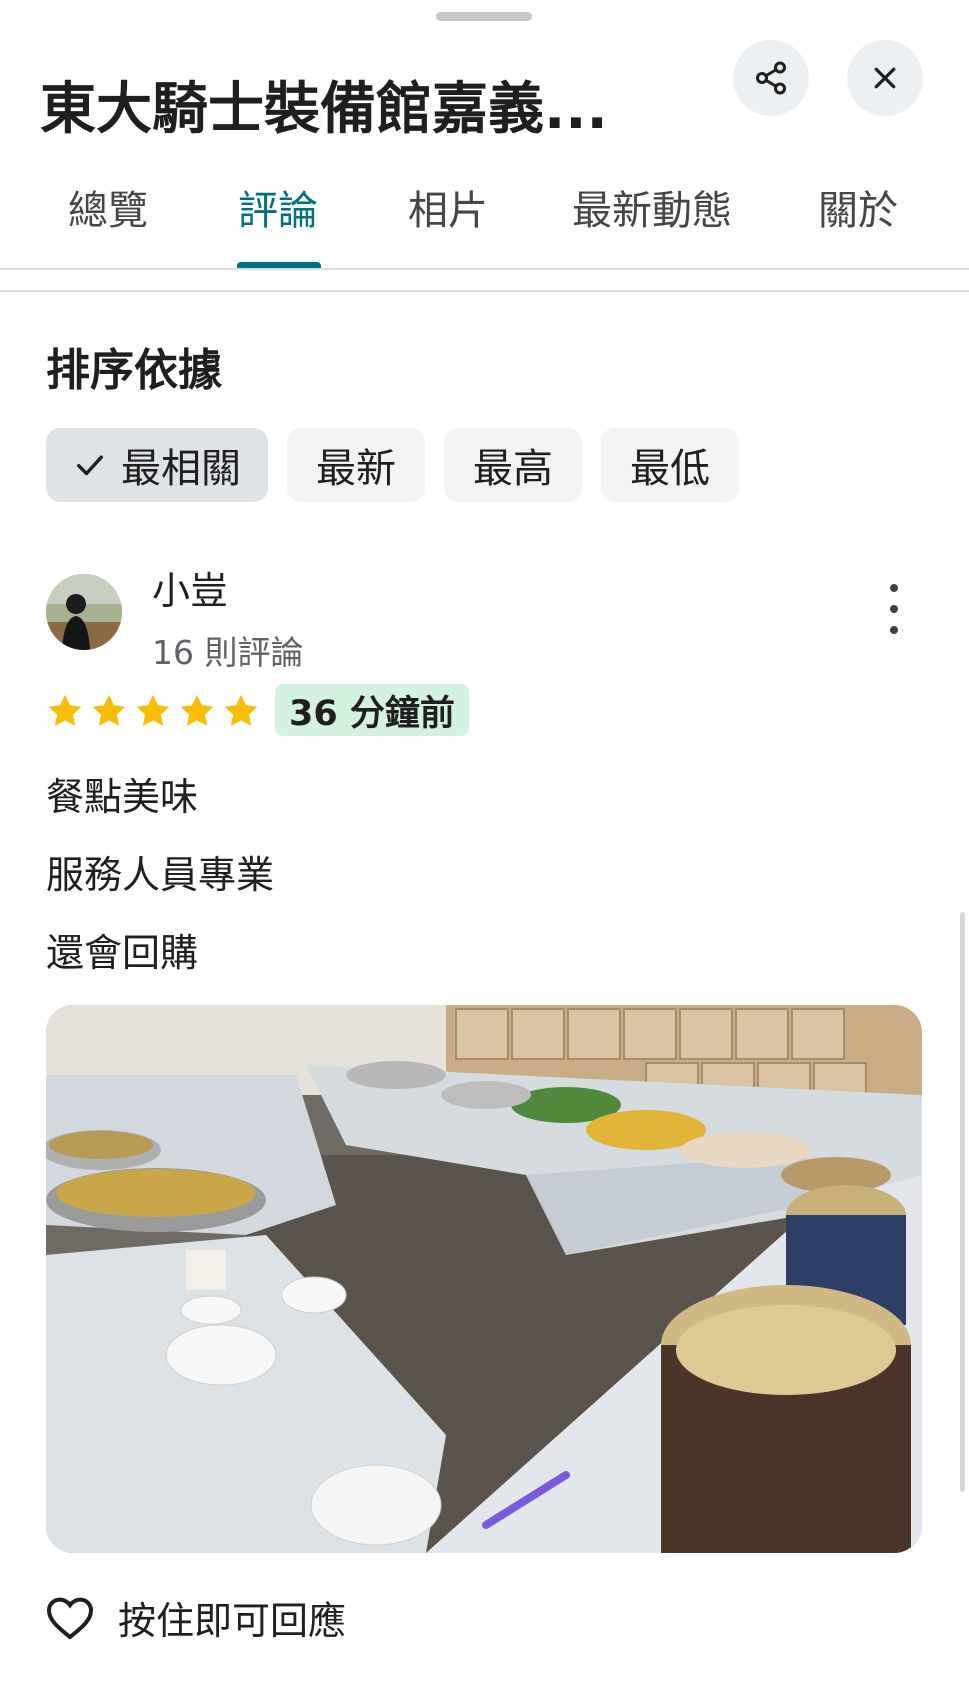 The height and width of the screenshot is (1690, 969). What do you see at coordinates (484, 269) in the screenshot?
I see `tab-divider` at bounding box center [484, 269].